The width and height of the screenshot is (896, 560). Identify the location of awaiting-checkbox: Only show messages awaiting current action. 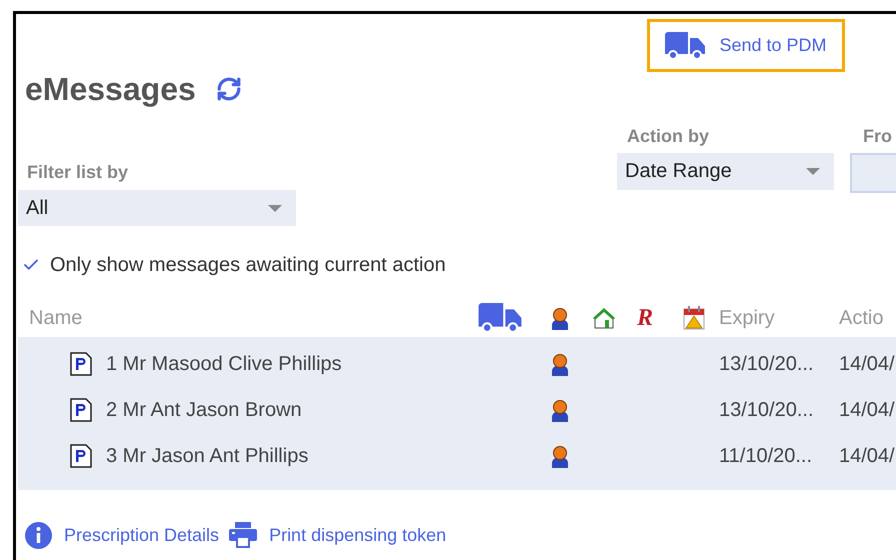
(459, 265).